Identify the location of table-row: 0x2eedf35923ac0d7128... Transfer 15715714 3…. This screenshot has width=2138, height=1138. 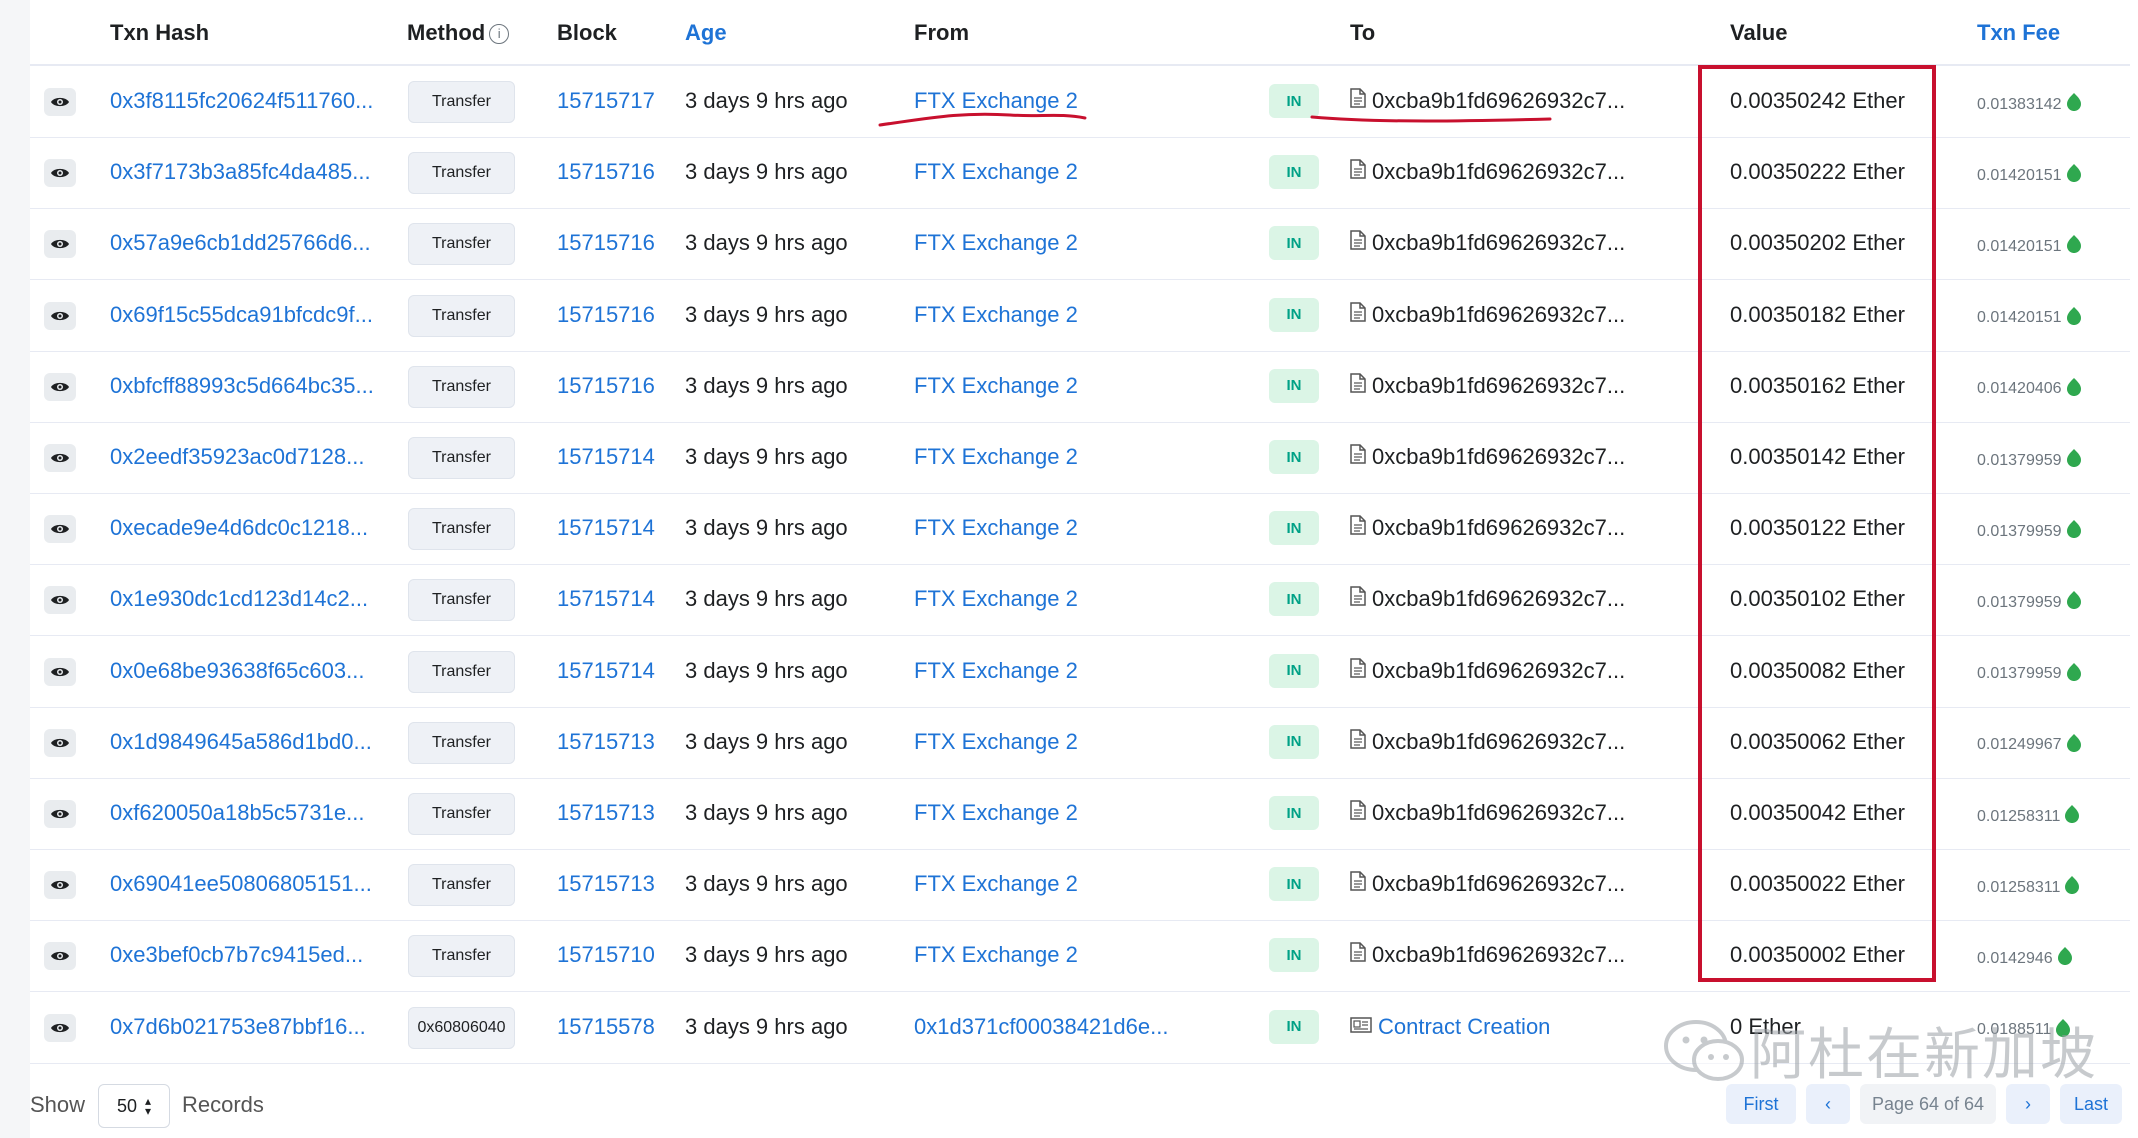
(1080, 458).